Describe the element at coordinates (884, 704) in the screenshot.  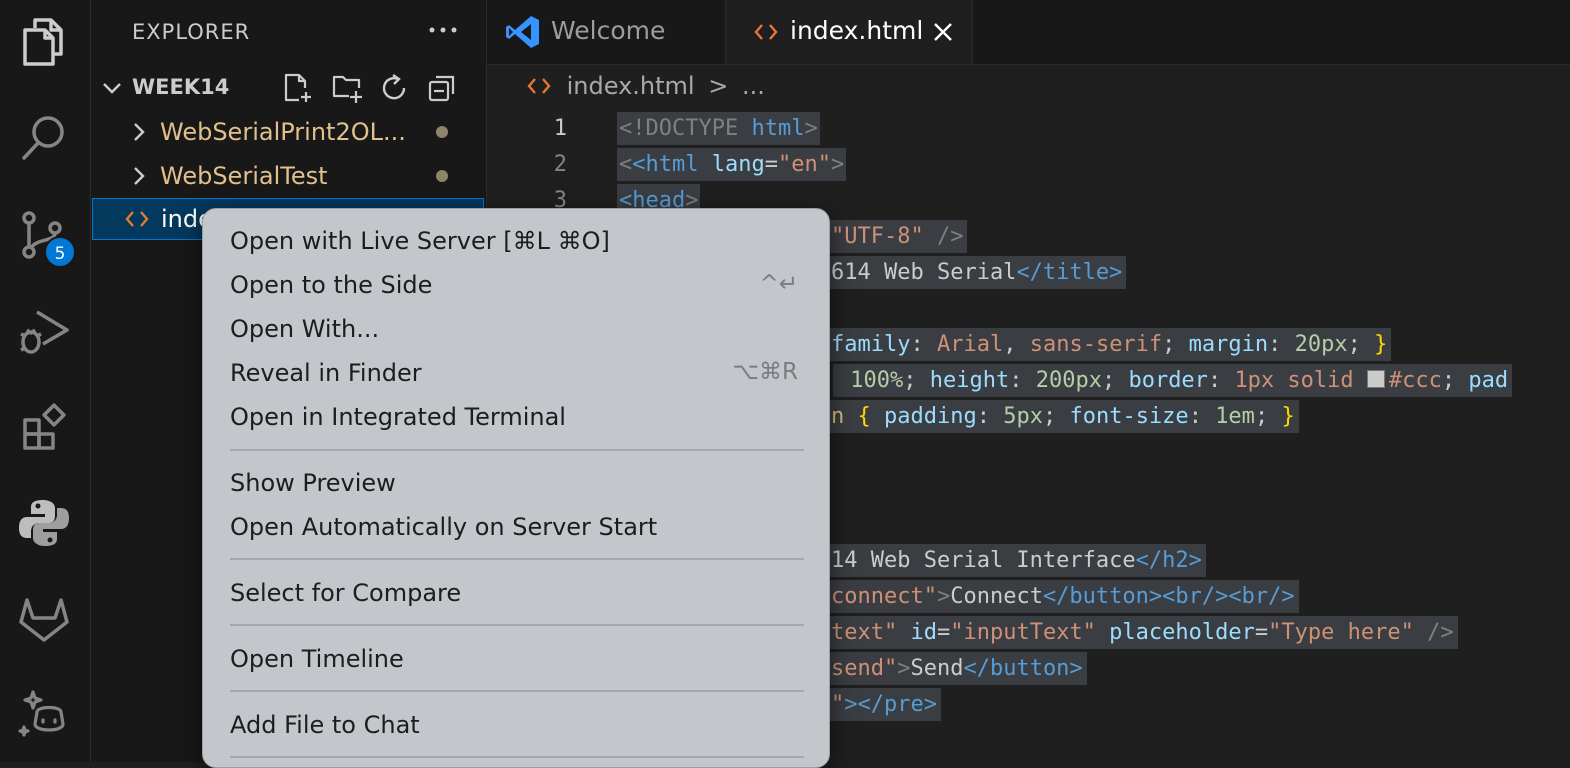
I see `code-text: "></pre>` at that location.